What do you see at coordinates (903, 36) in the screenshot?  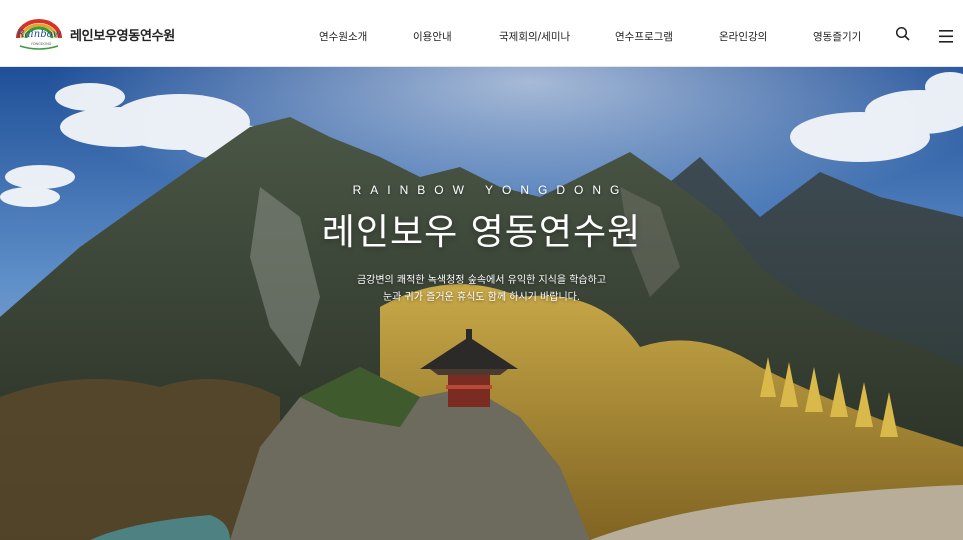 I see `search-icon` at bounding box center [903, 36].